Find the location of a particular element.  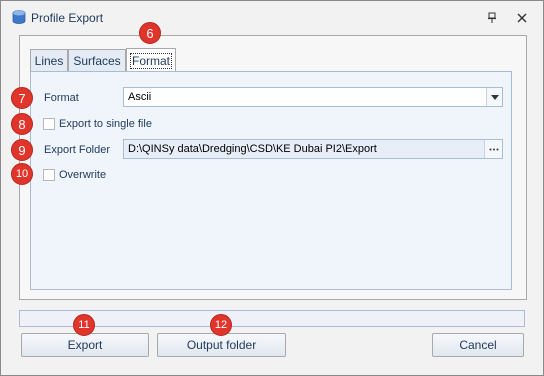

tab-surfaces-label: Surfaces is located at coordinates (97, 61).